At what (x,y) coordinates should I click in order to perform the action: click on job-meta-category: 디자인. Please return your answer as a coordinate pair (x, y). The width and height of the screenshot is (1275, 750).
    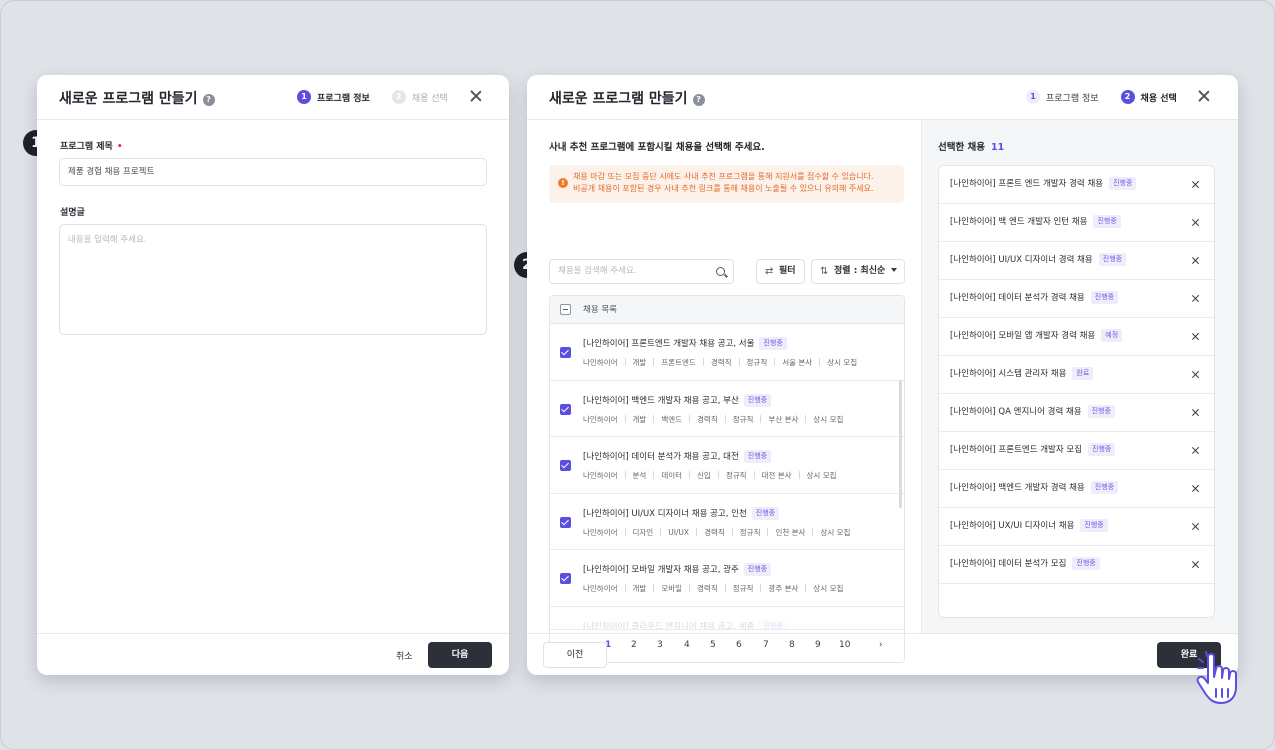
    Looking at the image, I should click on (636, 532).